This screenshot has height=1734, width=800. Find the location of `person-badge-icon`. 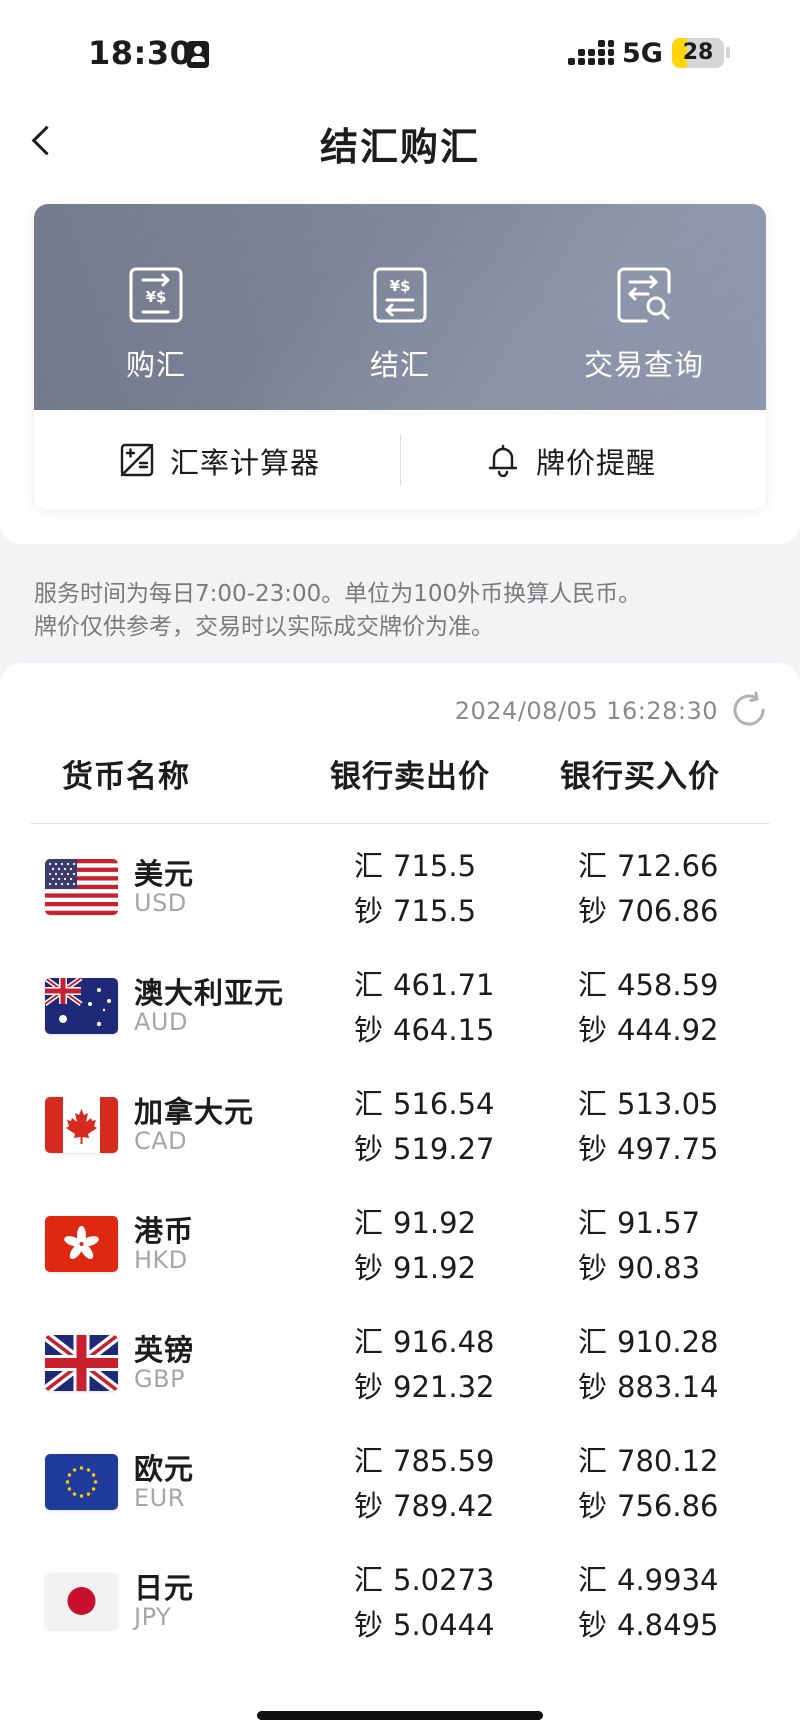

person-badge-icon is located at coordinates (198, 54).